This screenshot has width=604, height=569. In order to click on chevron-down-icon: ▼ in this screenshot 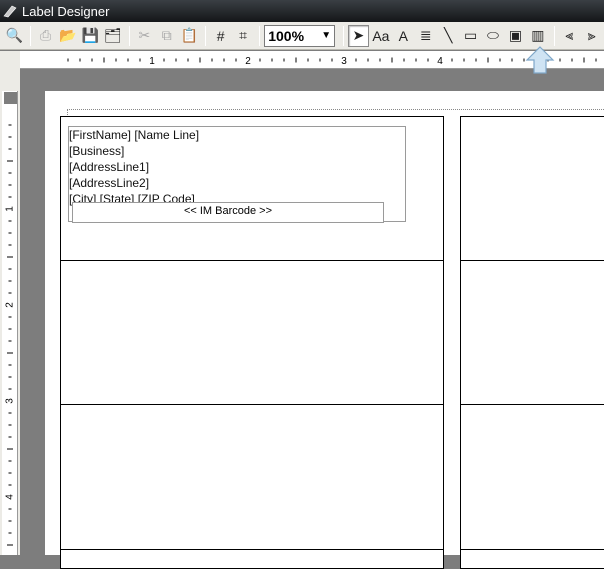, I will do `click(326, 36)`.